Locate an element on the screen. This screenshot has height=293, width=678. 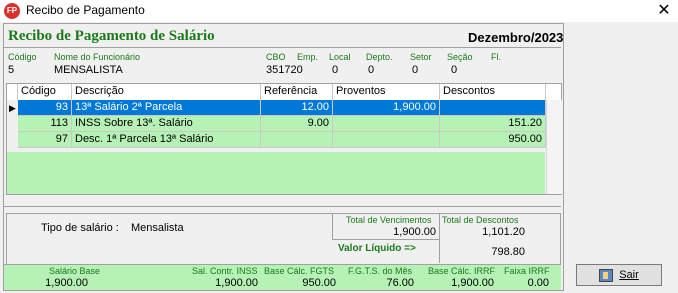
table-row: 113 INSS Sobre 13ª. Salário 9.00 151.20 is located at coordinates (276, 124).